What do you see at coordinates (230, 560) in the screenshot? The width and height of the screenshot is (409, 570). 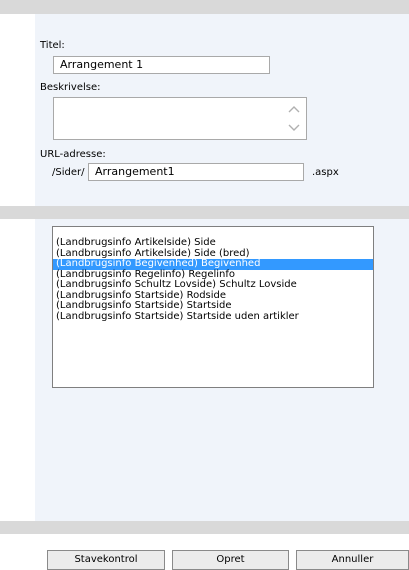 I see `create-button: Opret` at bounding box center [230, 560].